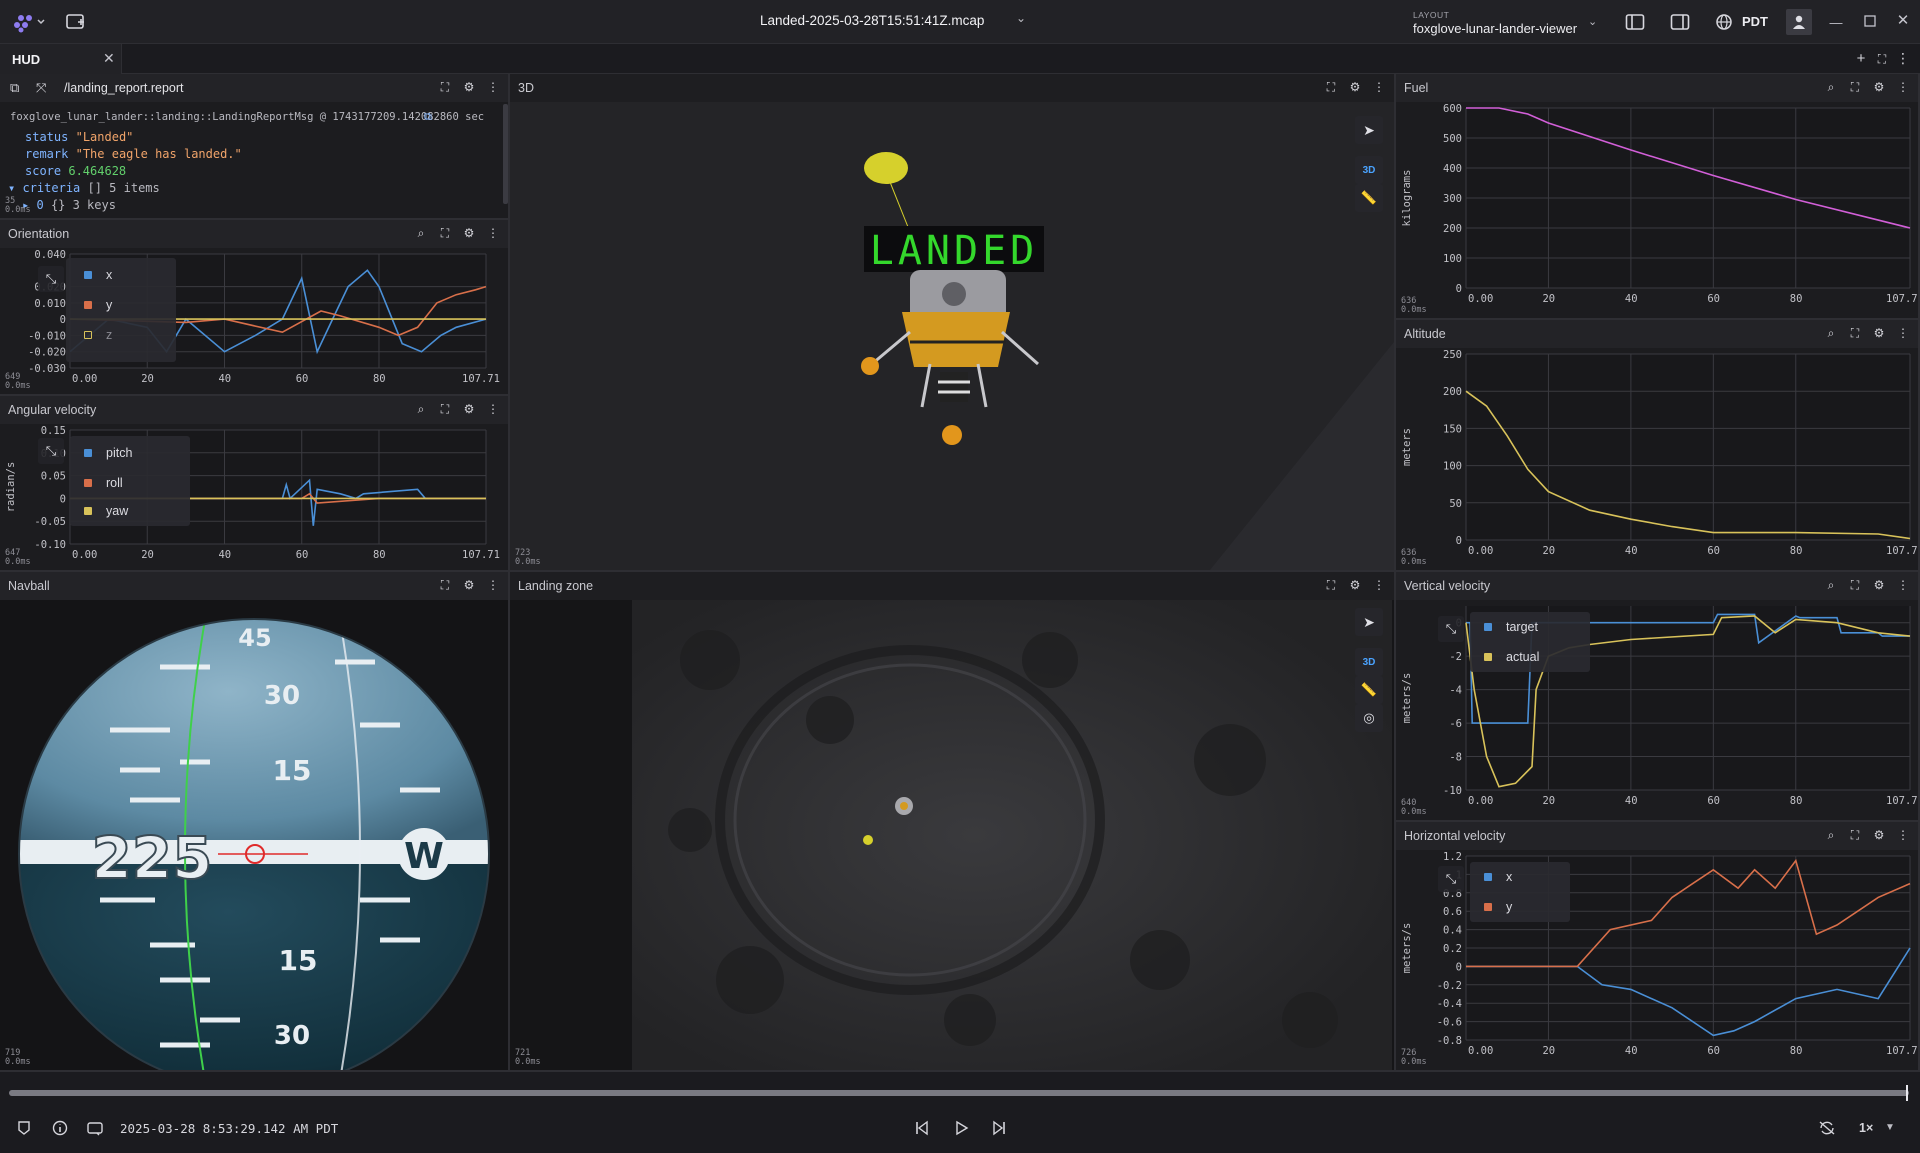 The image size is (1920, 1153). I want to click on altitude-plot: 0.00 20 40 60 80 107.71 250 200 150 100 50 0 meters, so click(1657, 459).